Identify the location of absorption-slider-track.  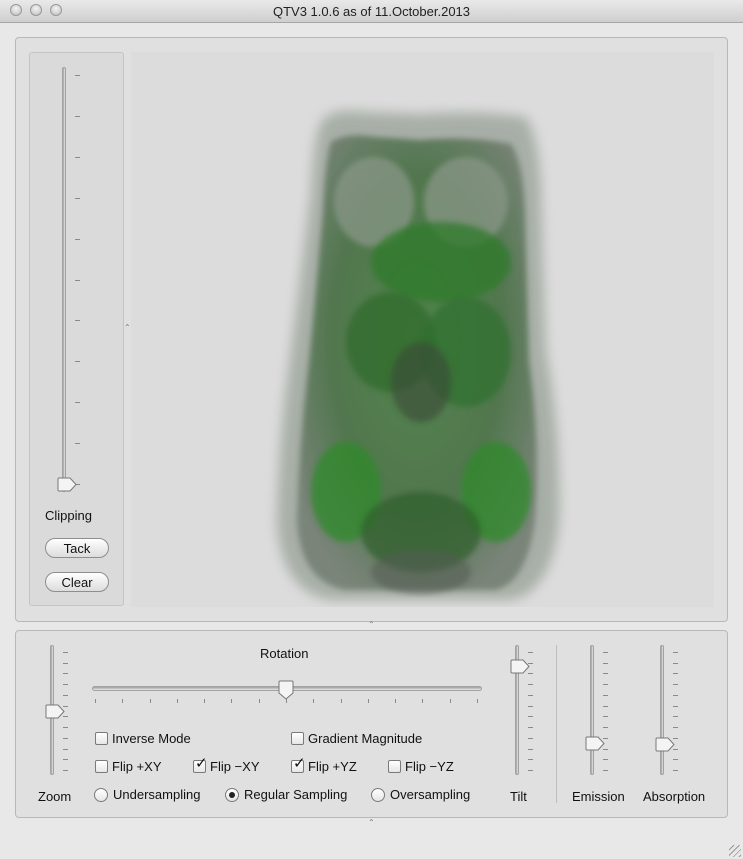
(662, 710).